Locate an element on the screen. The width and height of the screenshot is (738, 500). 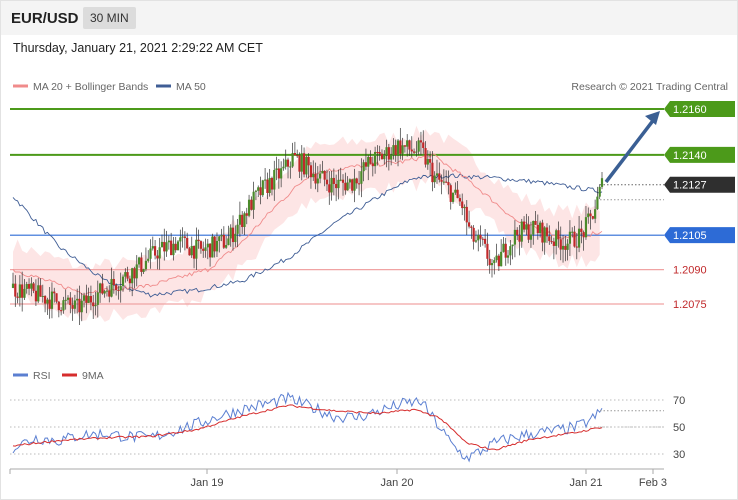
level-value-1.2140: 1.2140 is located at coordinates (690, 156).